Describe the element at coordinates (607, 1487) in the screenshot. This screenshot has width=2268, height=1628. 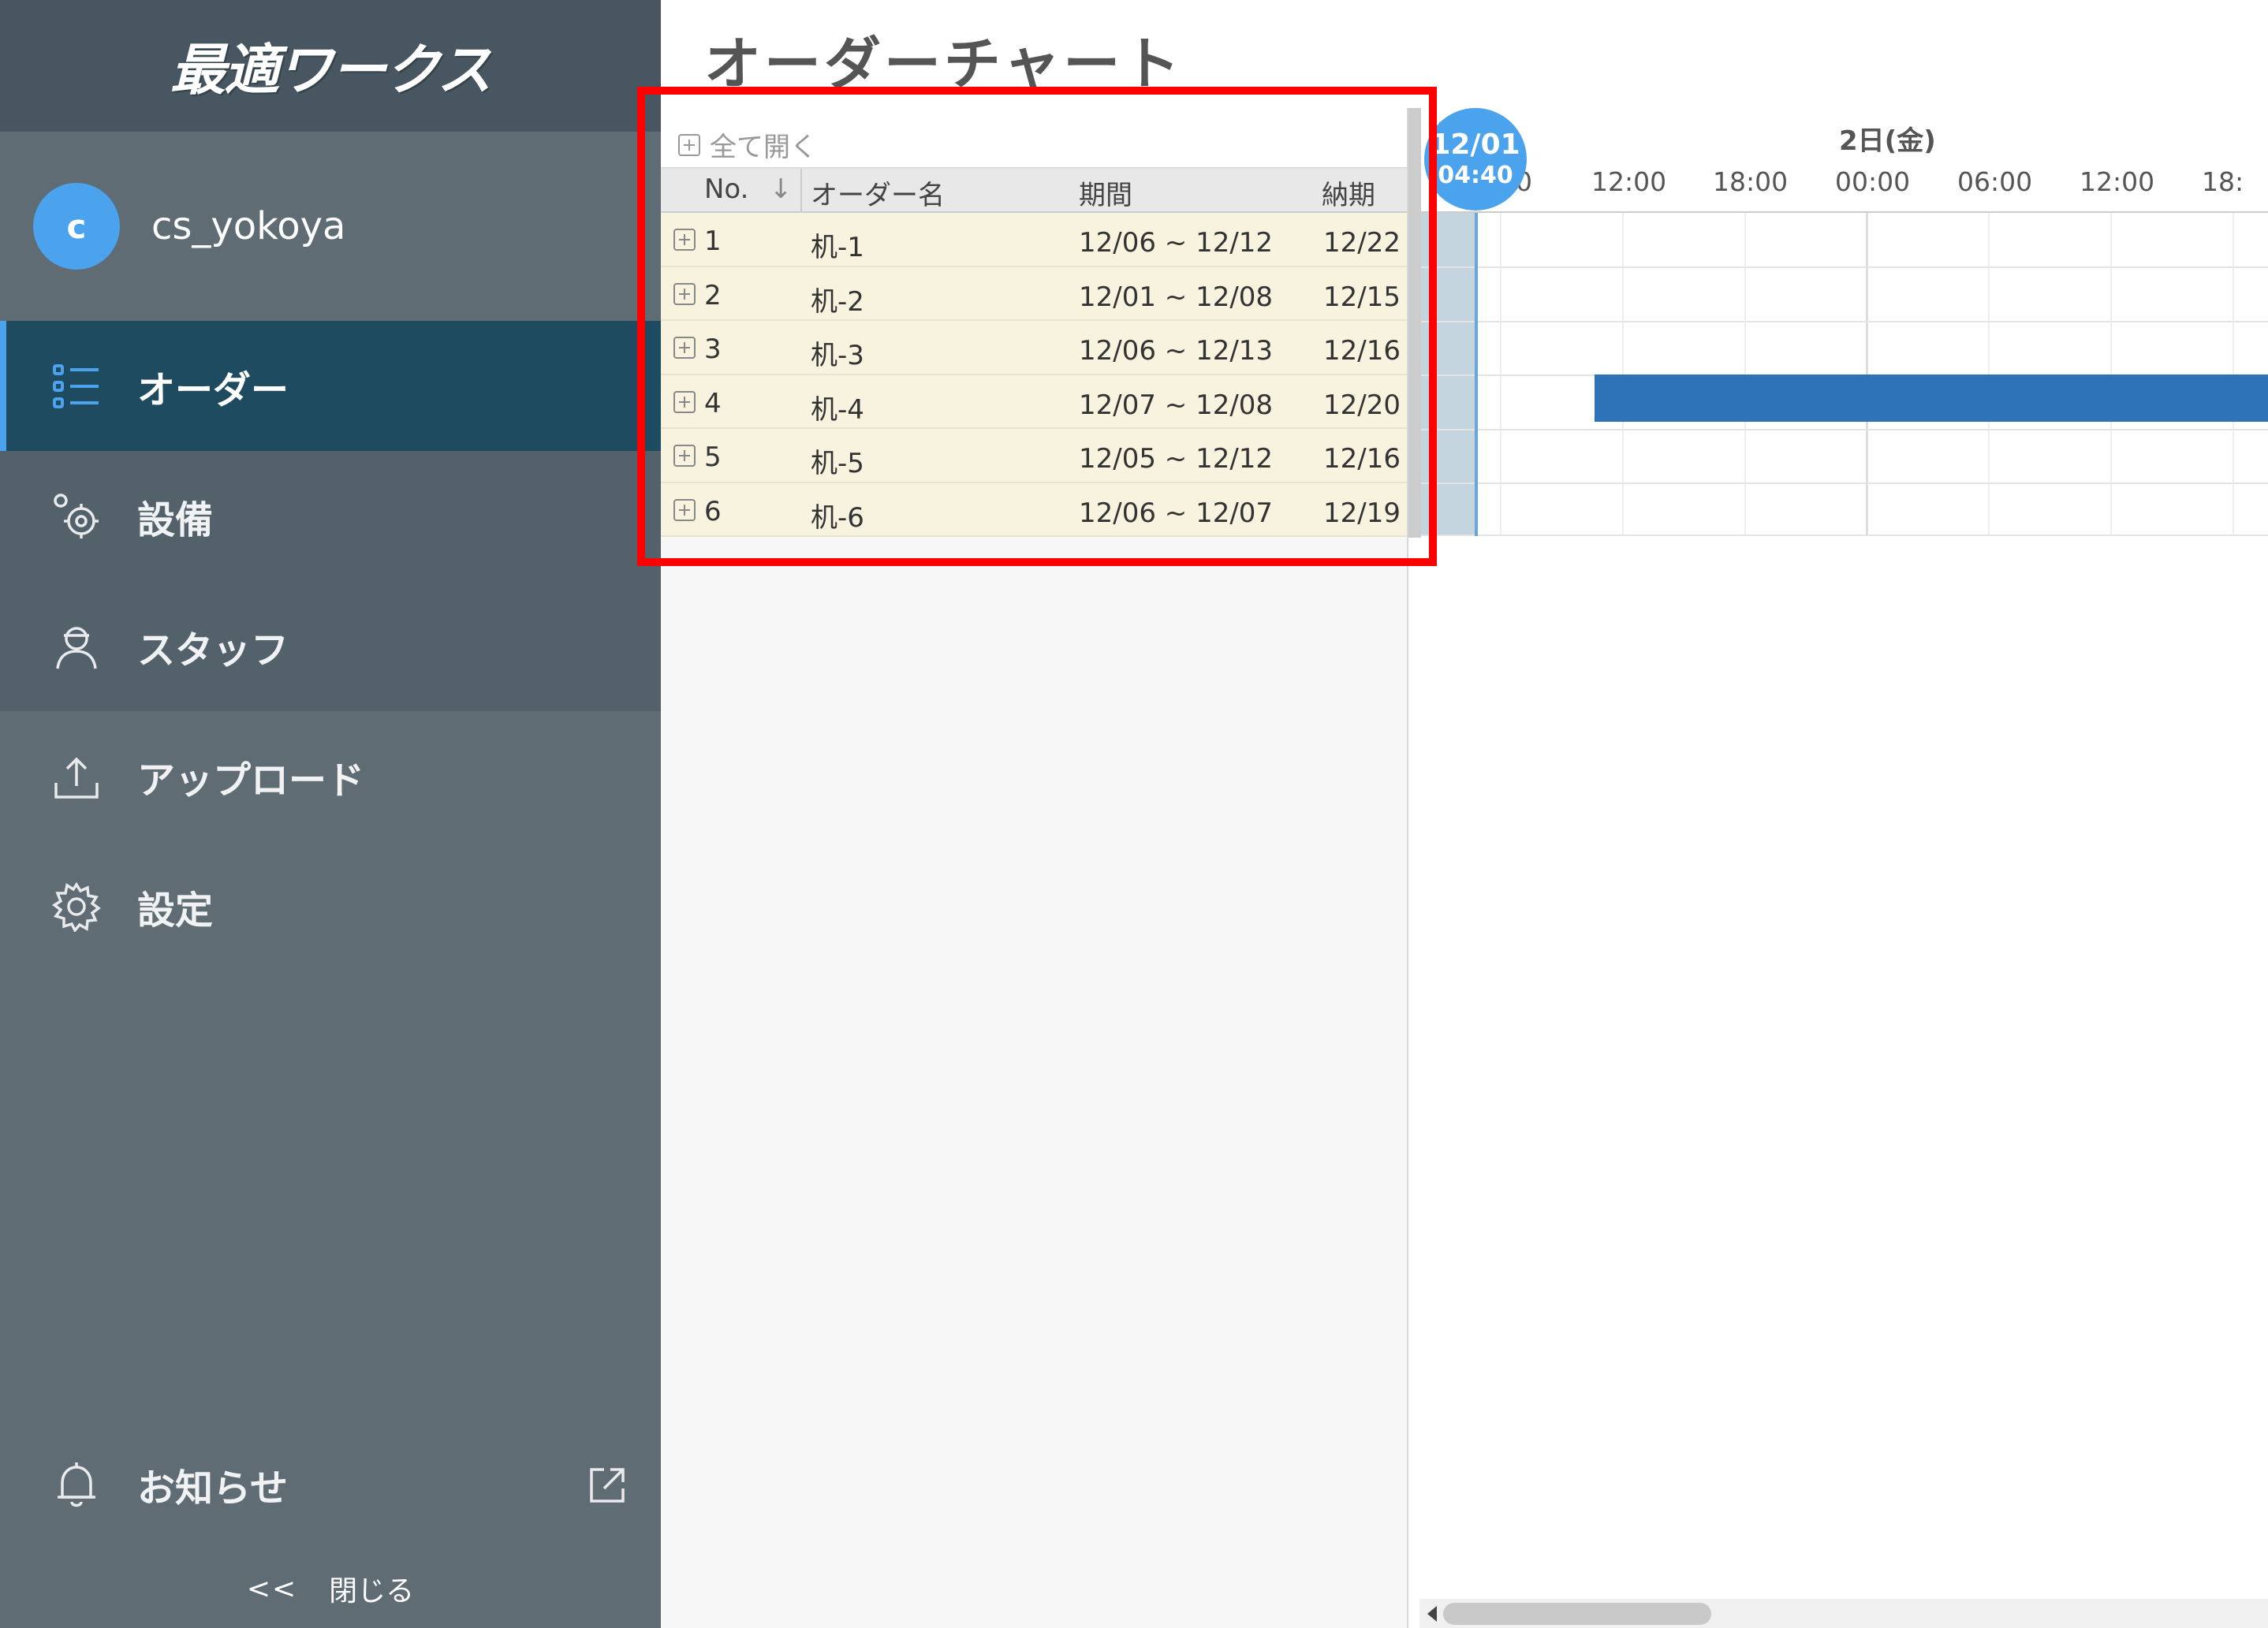
I see `external-link-icon` at that location.